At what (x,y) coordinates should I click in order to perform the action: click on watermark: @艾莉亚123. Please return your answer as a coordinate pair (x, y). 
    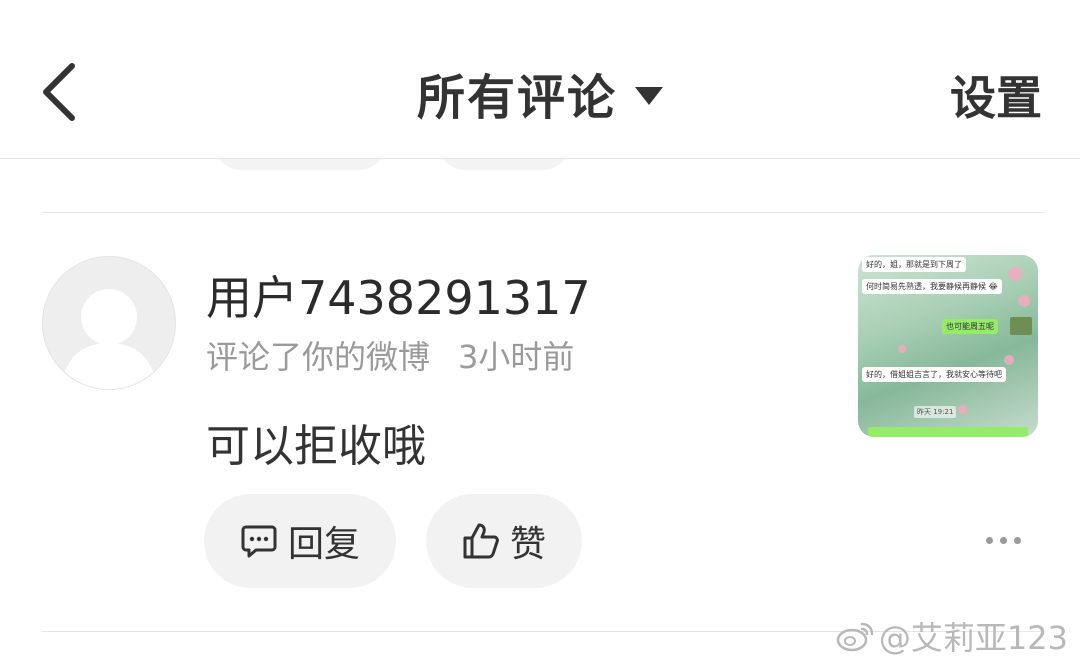
    Looking at the image, I should click on (951, 636).